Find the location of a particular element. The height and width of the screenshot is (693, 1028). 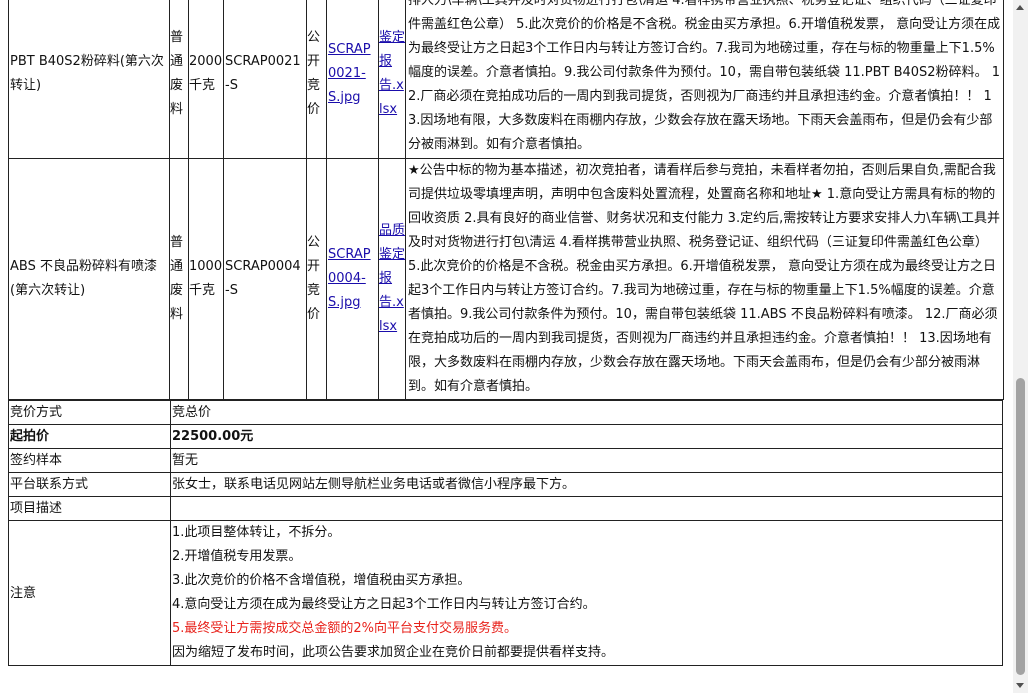

note-item-warning: 5.最终受让方需按成交总金额的2%向平台支付交易服务费。 is located at coordinates (345, 628).